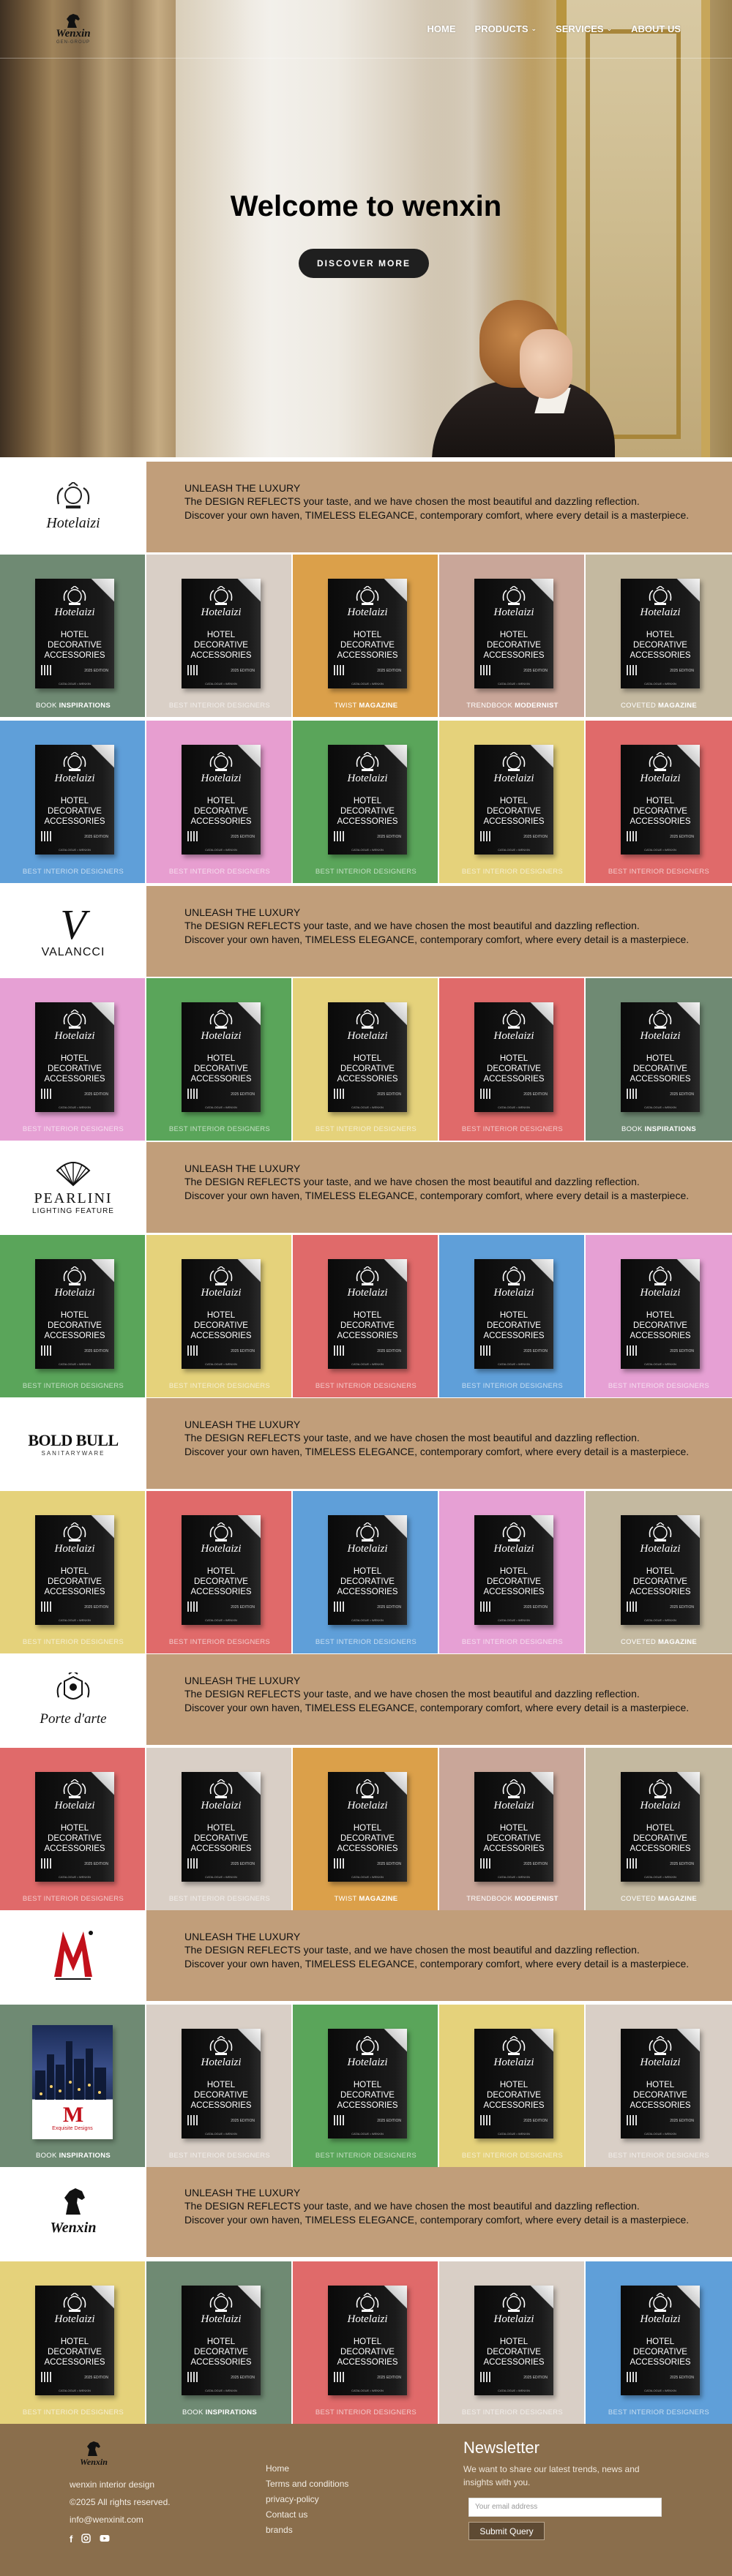 The image size is (732, 2576). I want to click on nav-services: SERVICES ⌄, so click(584, 28).